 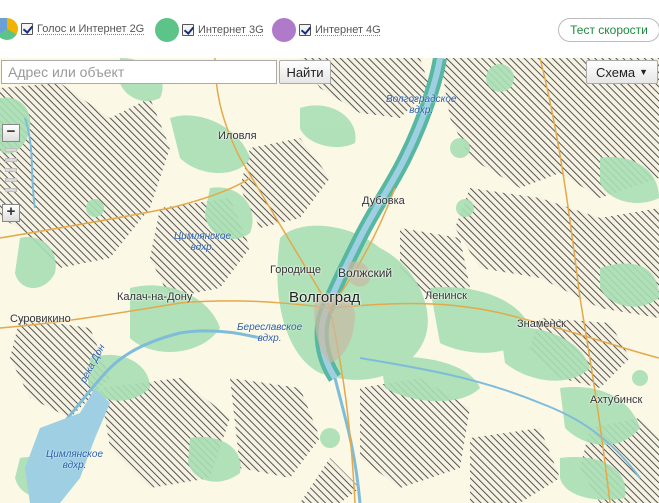 What do you see at coordinates (231, 30) in the screenshot?
I see `legend-label-3g: Интернет 3G` at bounding box center [231, 30].